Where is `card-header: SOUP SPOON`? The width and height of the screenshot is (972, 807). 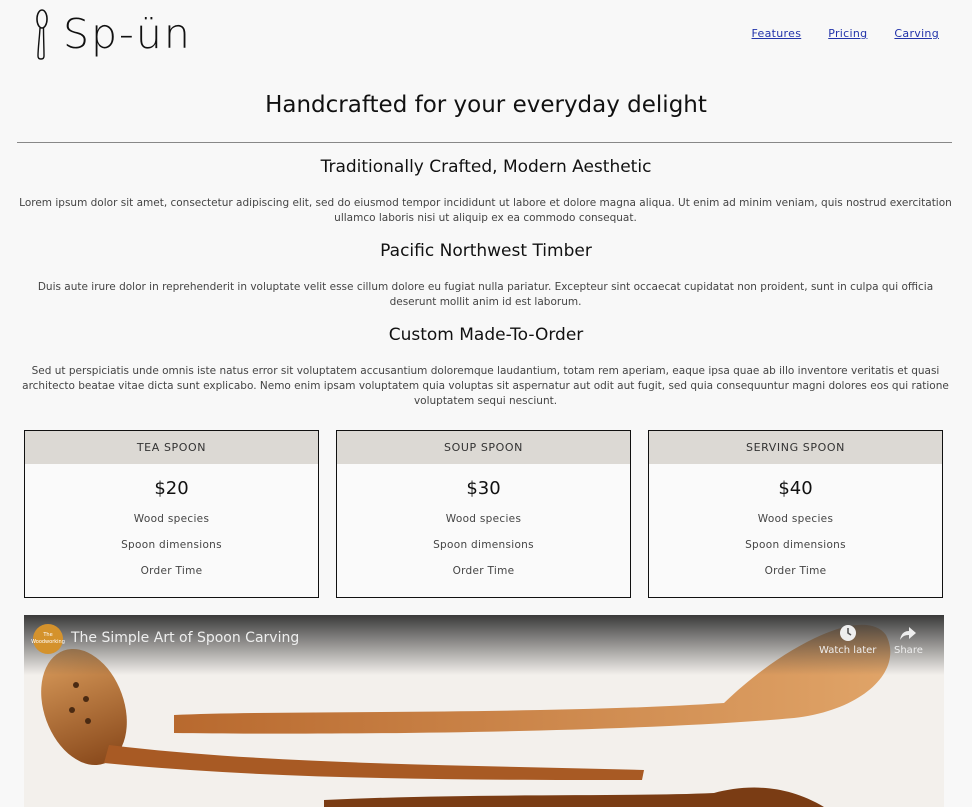
card-header: SOUP SPOON is located at coordinates (483, 447).